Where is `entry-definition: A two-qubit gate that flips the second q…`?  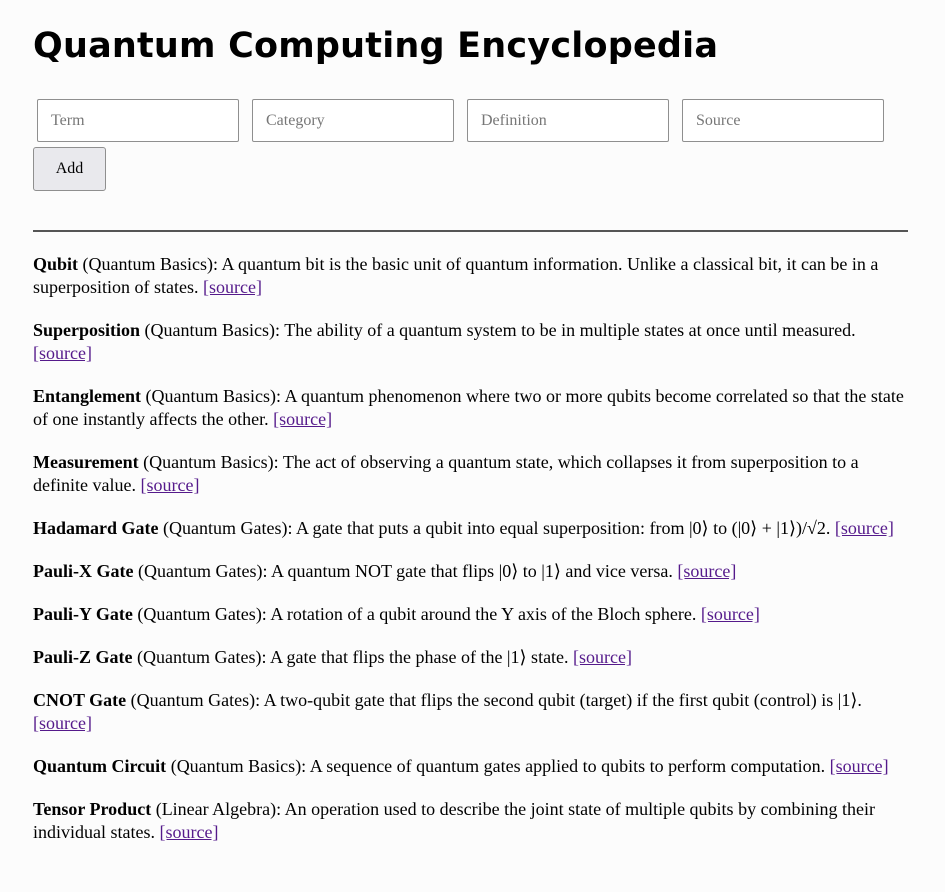 entry-definition: A two-qubit gate that flips the second q… is located at coordinates (562, 700).